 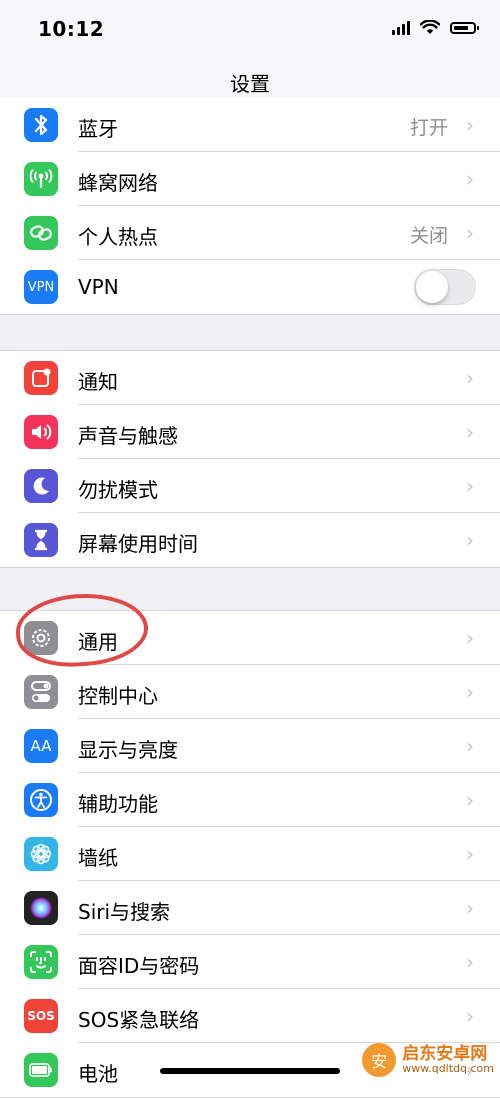 I want to click on settings-row-label: 个人热点, so click(x=118, y=237).